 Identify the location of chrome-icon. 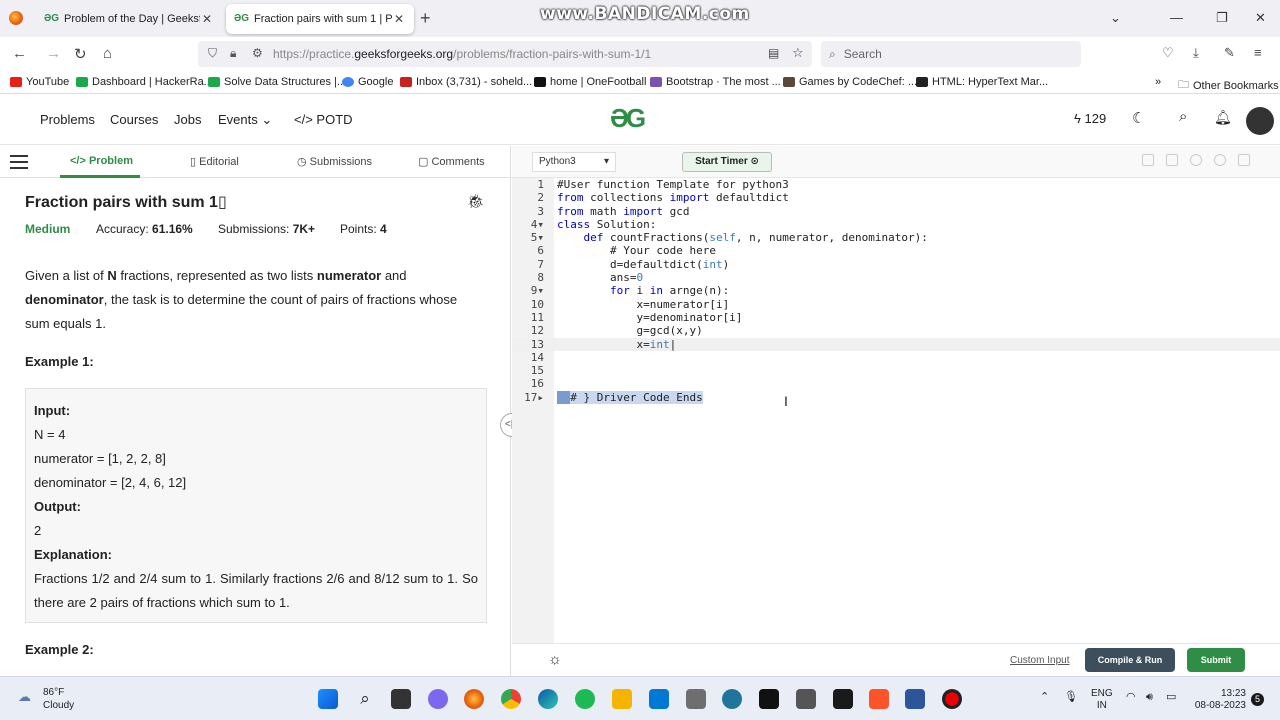
(511, 699).